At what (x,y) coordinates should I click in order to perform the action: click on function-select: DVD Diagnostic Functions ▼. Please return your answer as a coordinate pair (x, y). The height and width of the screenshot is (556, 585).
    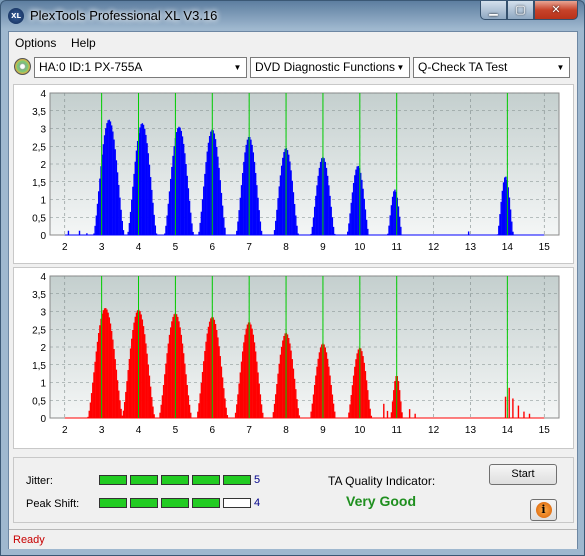
    Looking at the image, I should click on (330, 67).